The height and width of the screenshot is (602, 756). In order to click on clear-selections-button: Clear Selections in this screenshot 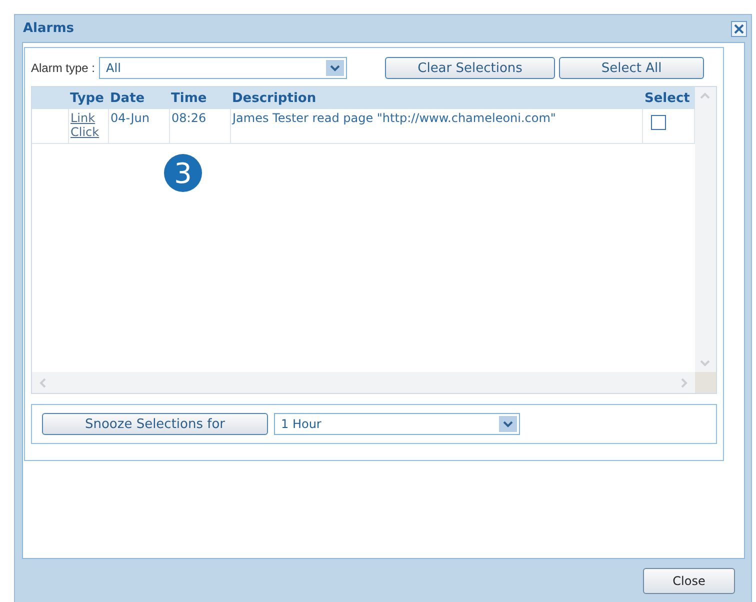, I will do `click(470, 68)`.